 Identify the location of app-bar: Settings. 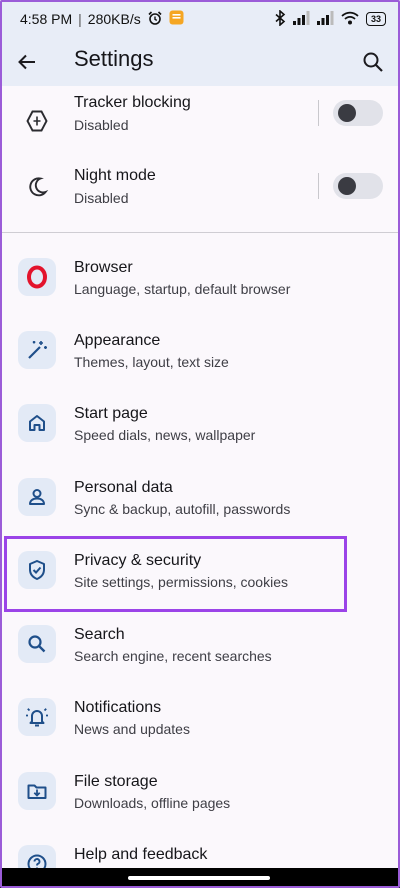
(200, 62).